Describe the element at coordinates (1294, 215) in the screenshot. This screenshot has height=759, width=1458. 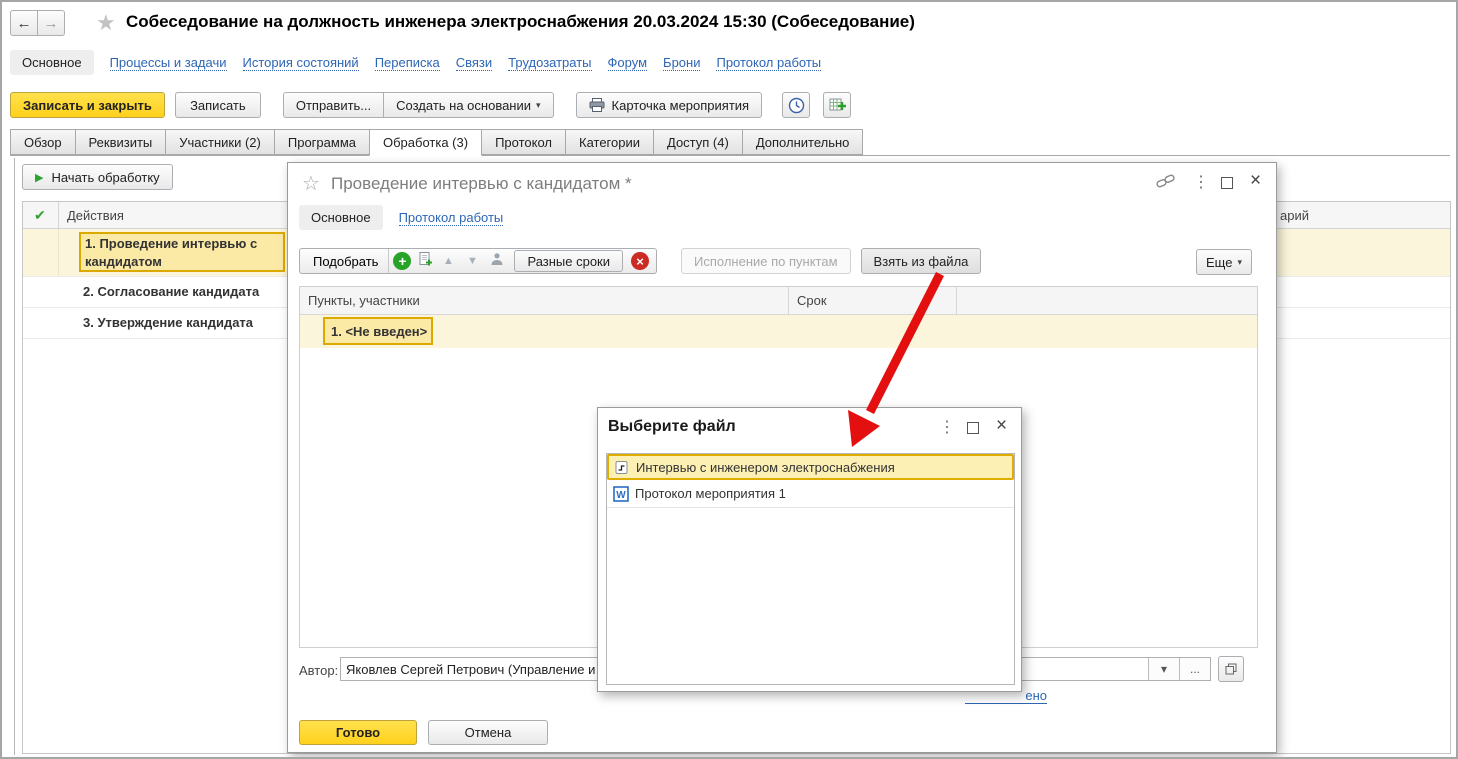
I see `comment-column-header-partial: арий` at that location.